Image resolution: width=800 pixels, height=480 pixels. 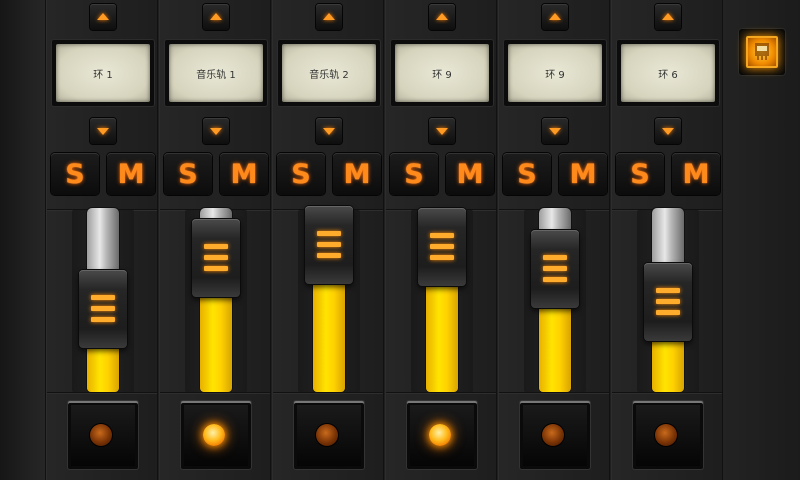 I want to click on channel-strip: 音乐轨 1 S M, so click(x=215, y=240).